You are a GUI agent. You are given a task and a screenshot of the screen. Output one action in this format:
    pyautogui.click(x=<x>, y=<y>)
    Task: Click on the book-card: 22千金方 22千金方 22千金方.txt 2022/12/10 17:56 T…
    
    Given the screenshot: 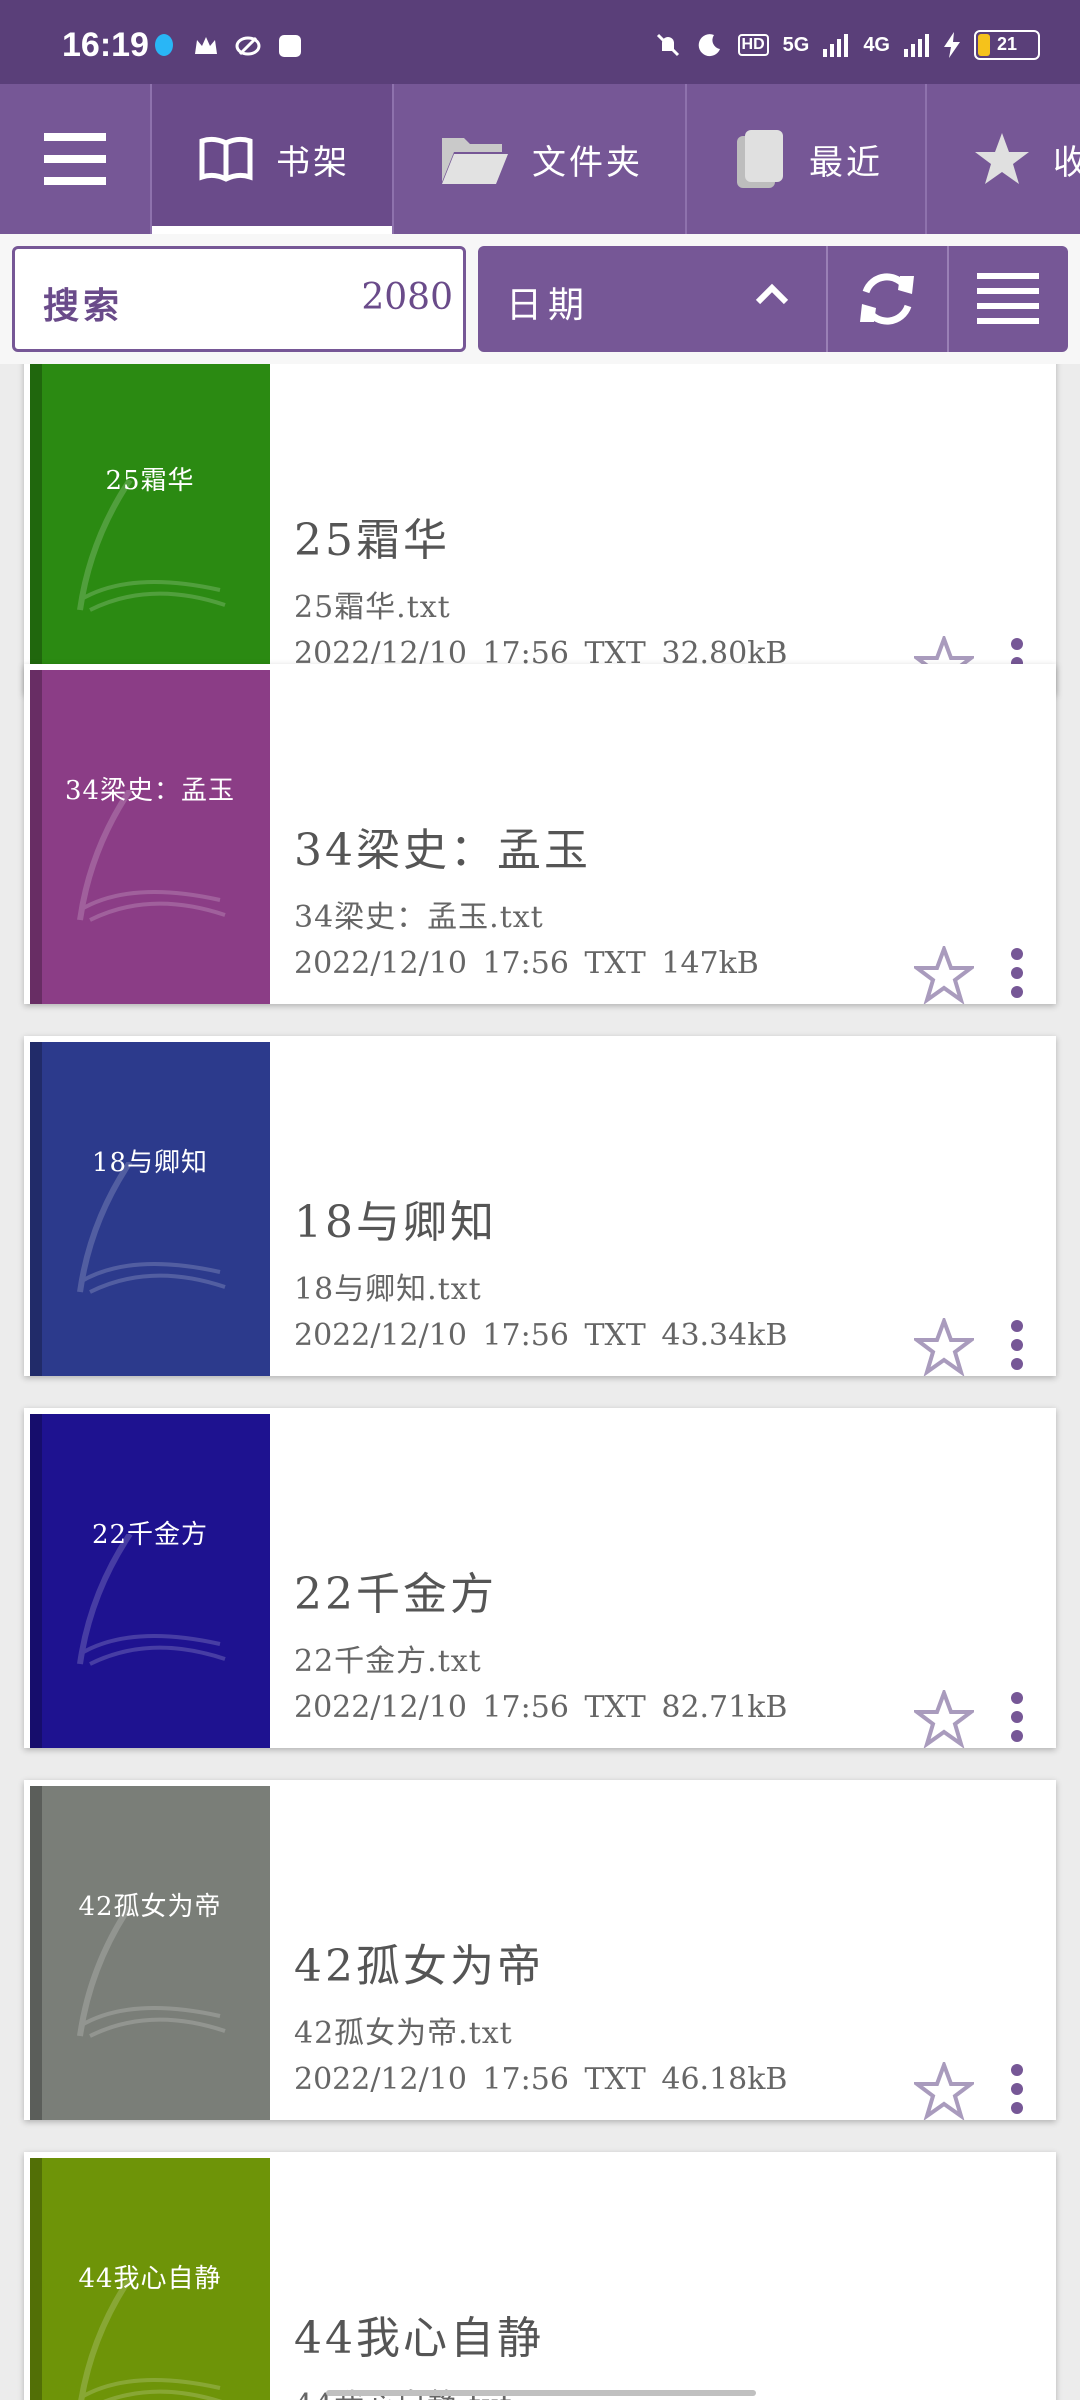 What is the action you would take?
    pyautogui.click(x=540, y=1578)
    